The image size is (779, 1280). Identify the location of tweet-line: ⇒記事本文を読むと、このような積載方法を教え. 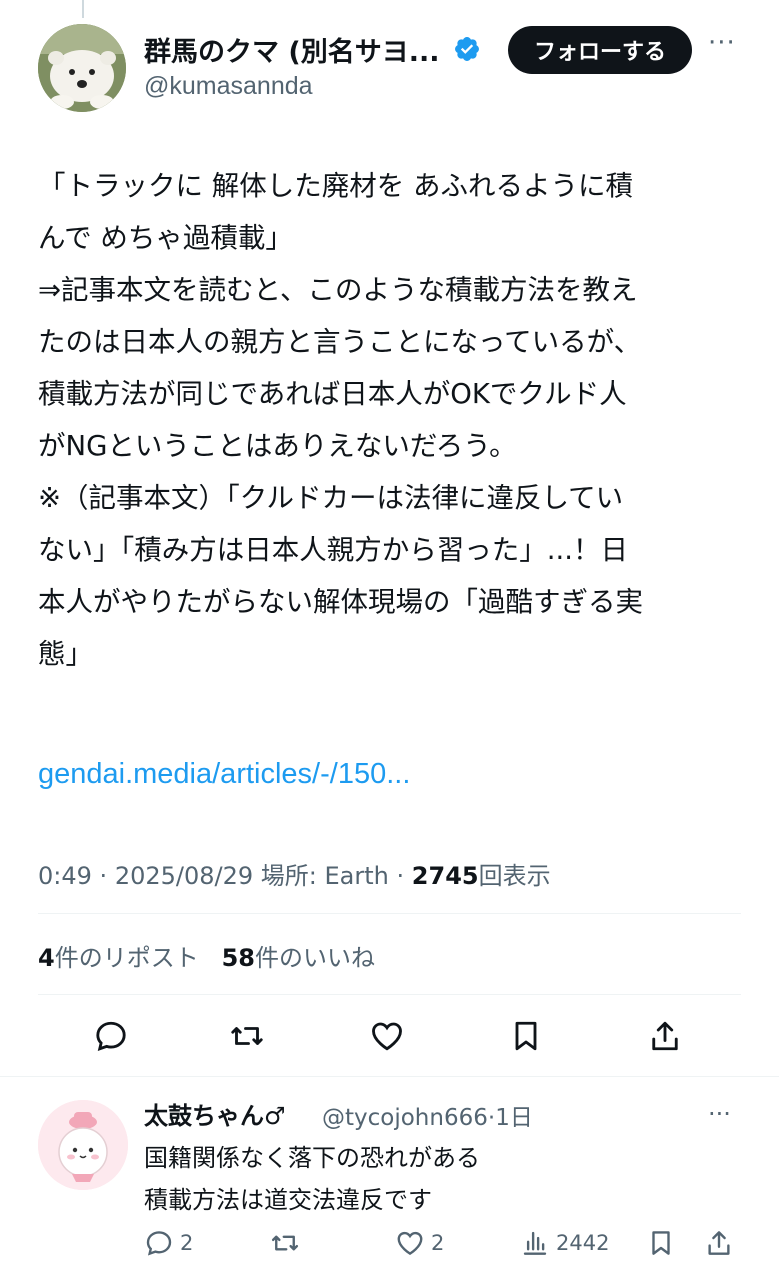
(338, 290).